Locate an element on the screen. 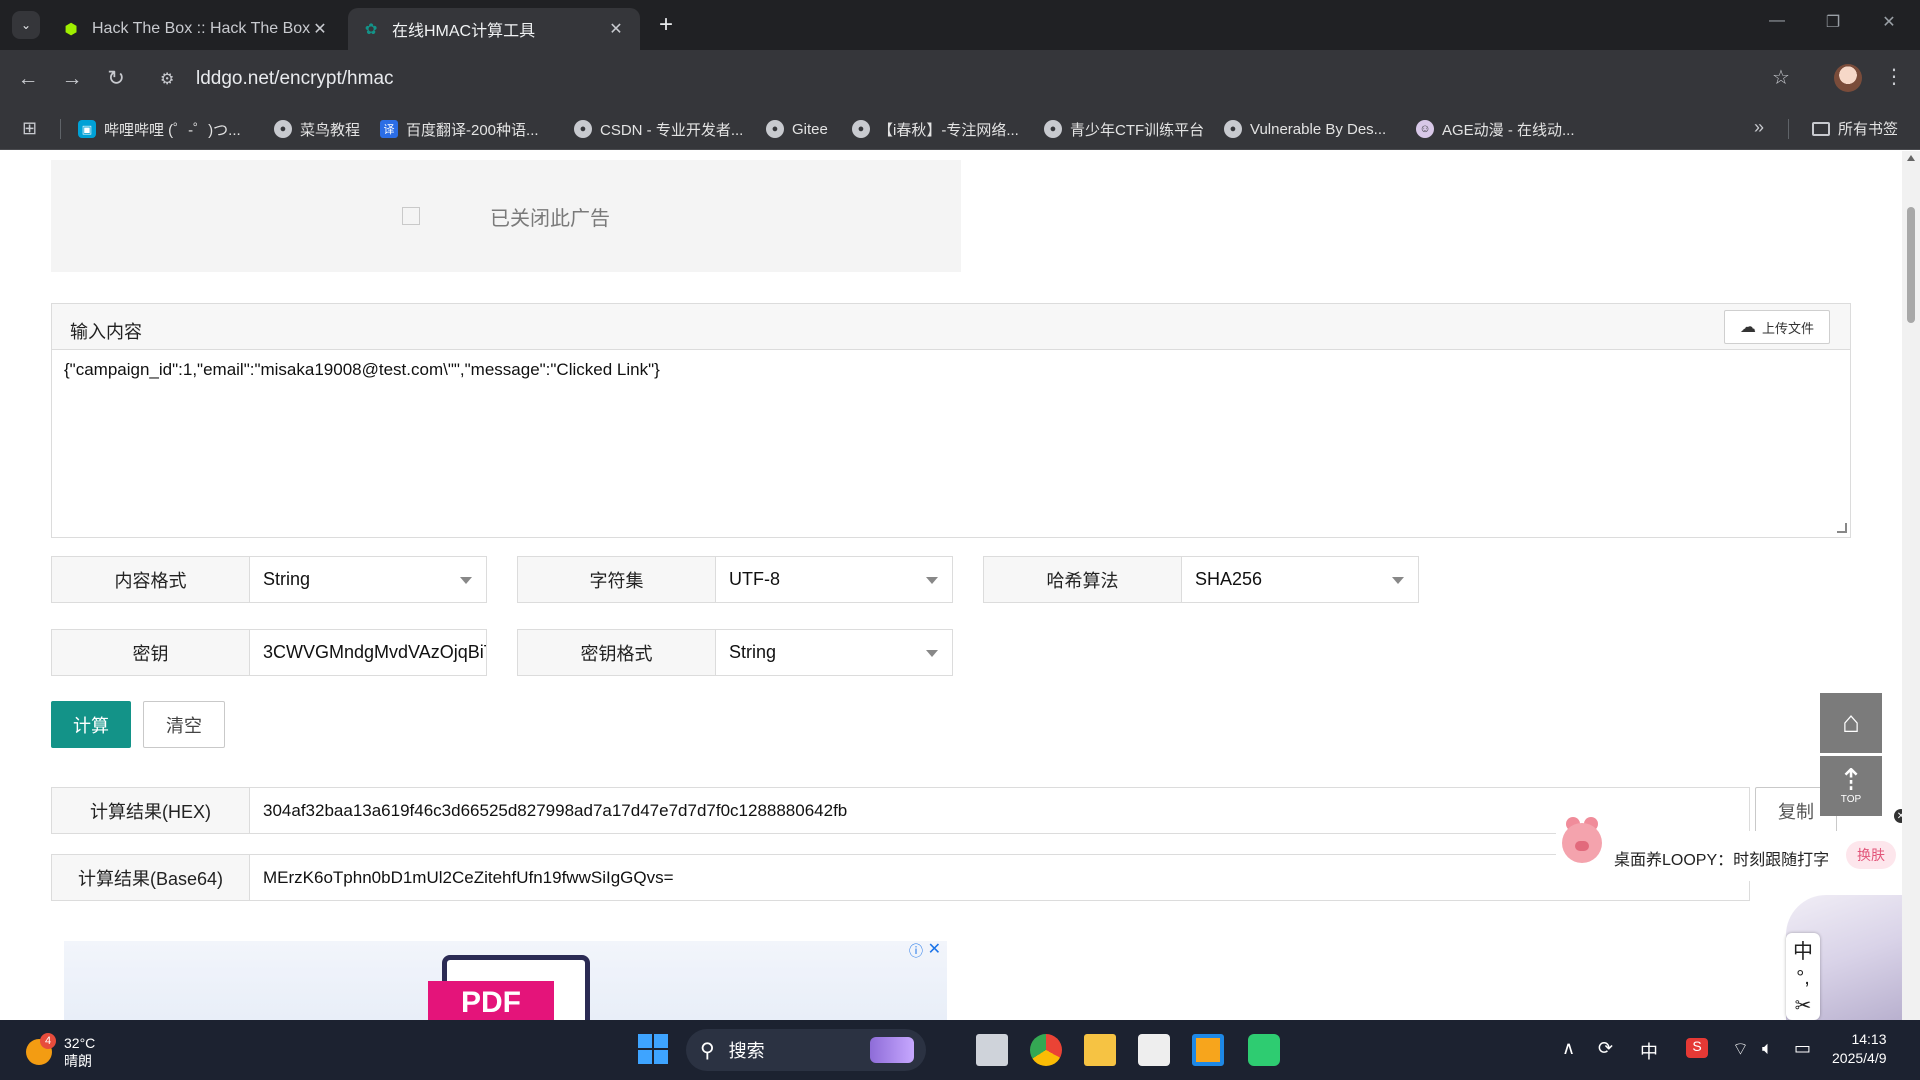  ad-close-icon: ✕ is located at coordinates (934, 949).